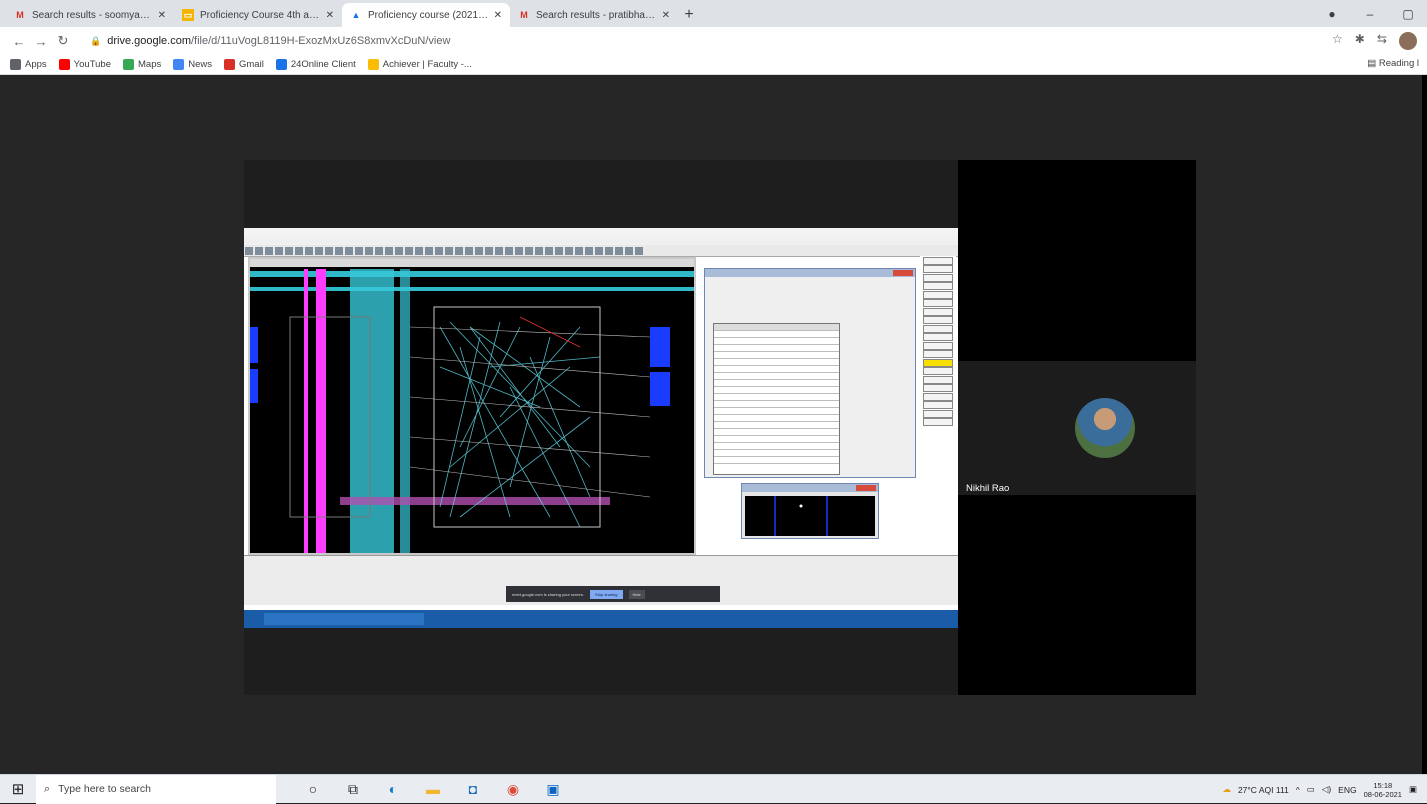 This screenshot has height=804, width=1427. I want to click on gmail-icon, so click(229, 64).